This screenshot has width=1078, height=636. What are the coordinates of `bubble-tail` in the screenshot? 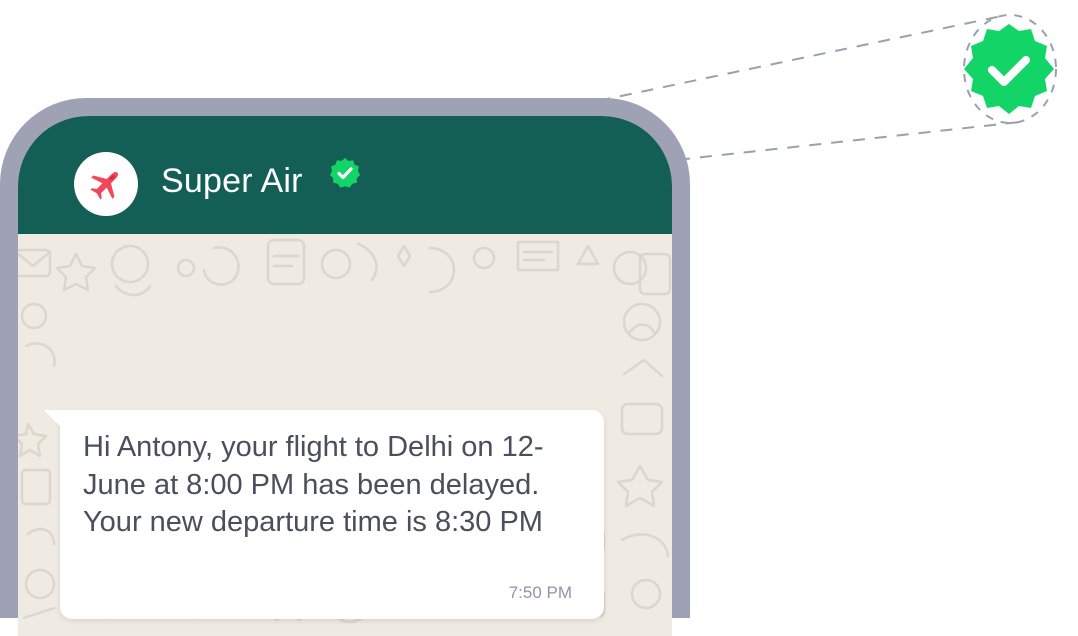 It's located at (53, 419).